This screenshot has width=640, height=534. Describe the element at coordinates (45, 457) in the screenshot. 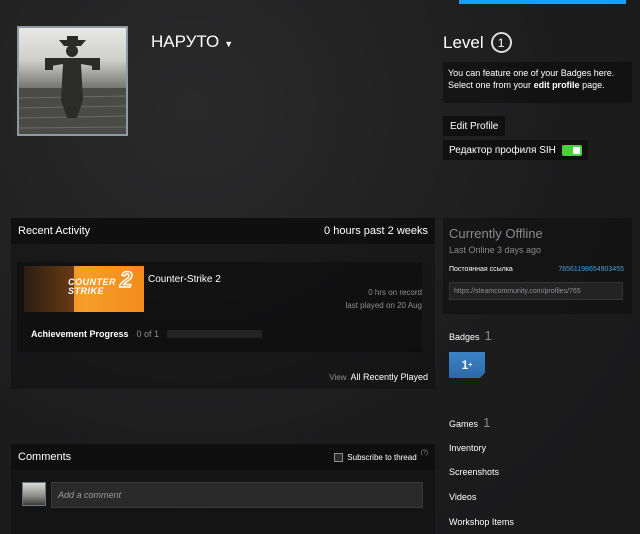

I see `comments-title: Comments` at that location.